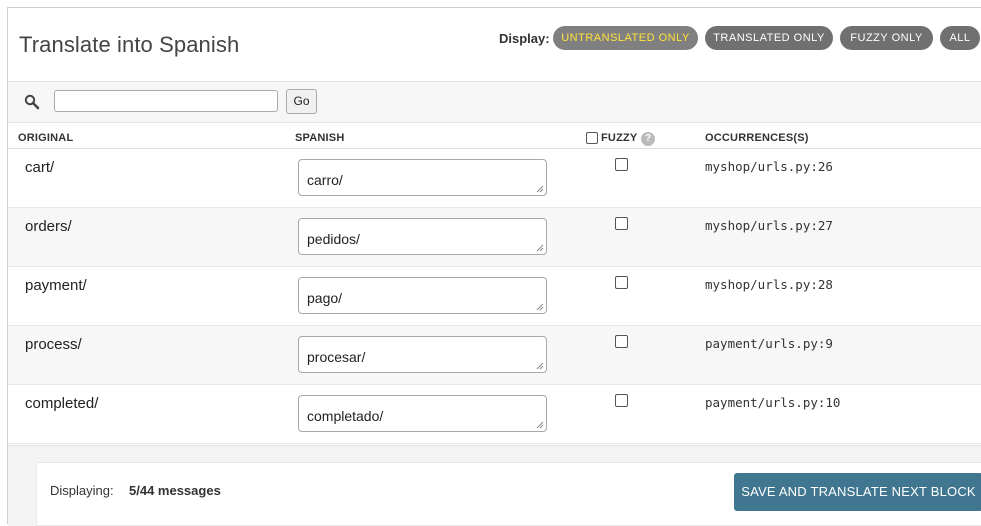 The height and width of the screenshot is (526, 981). What do you see at coordinates (320, 138) in the screenshot?
I see `column-header-translation: SPANISH` at bounding box center [320, 138].